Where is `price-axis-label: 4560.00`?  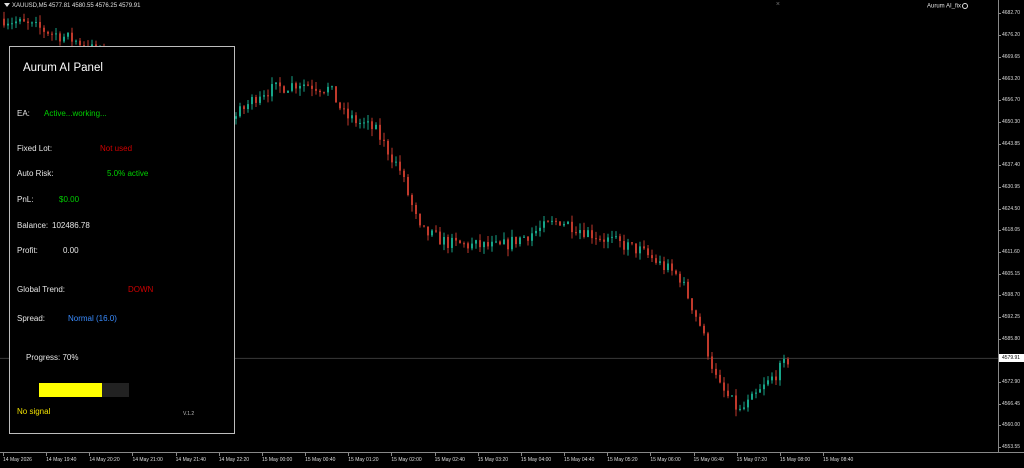 price-axis-label: 4560.00 is located at coordinates (1009, 425).